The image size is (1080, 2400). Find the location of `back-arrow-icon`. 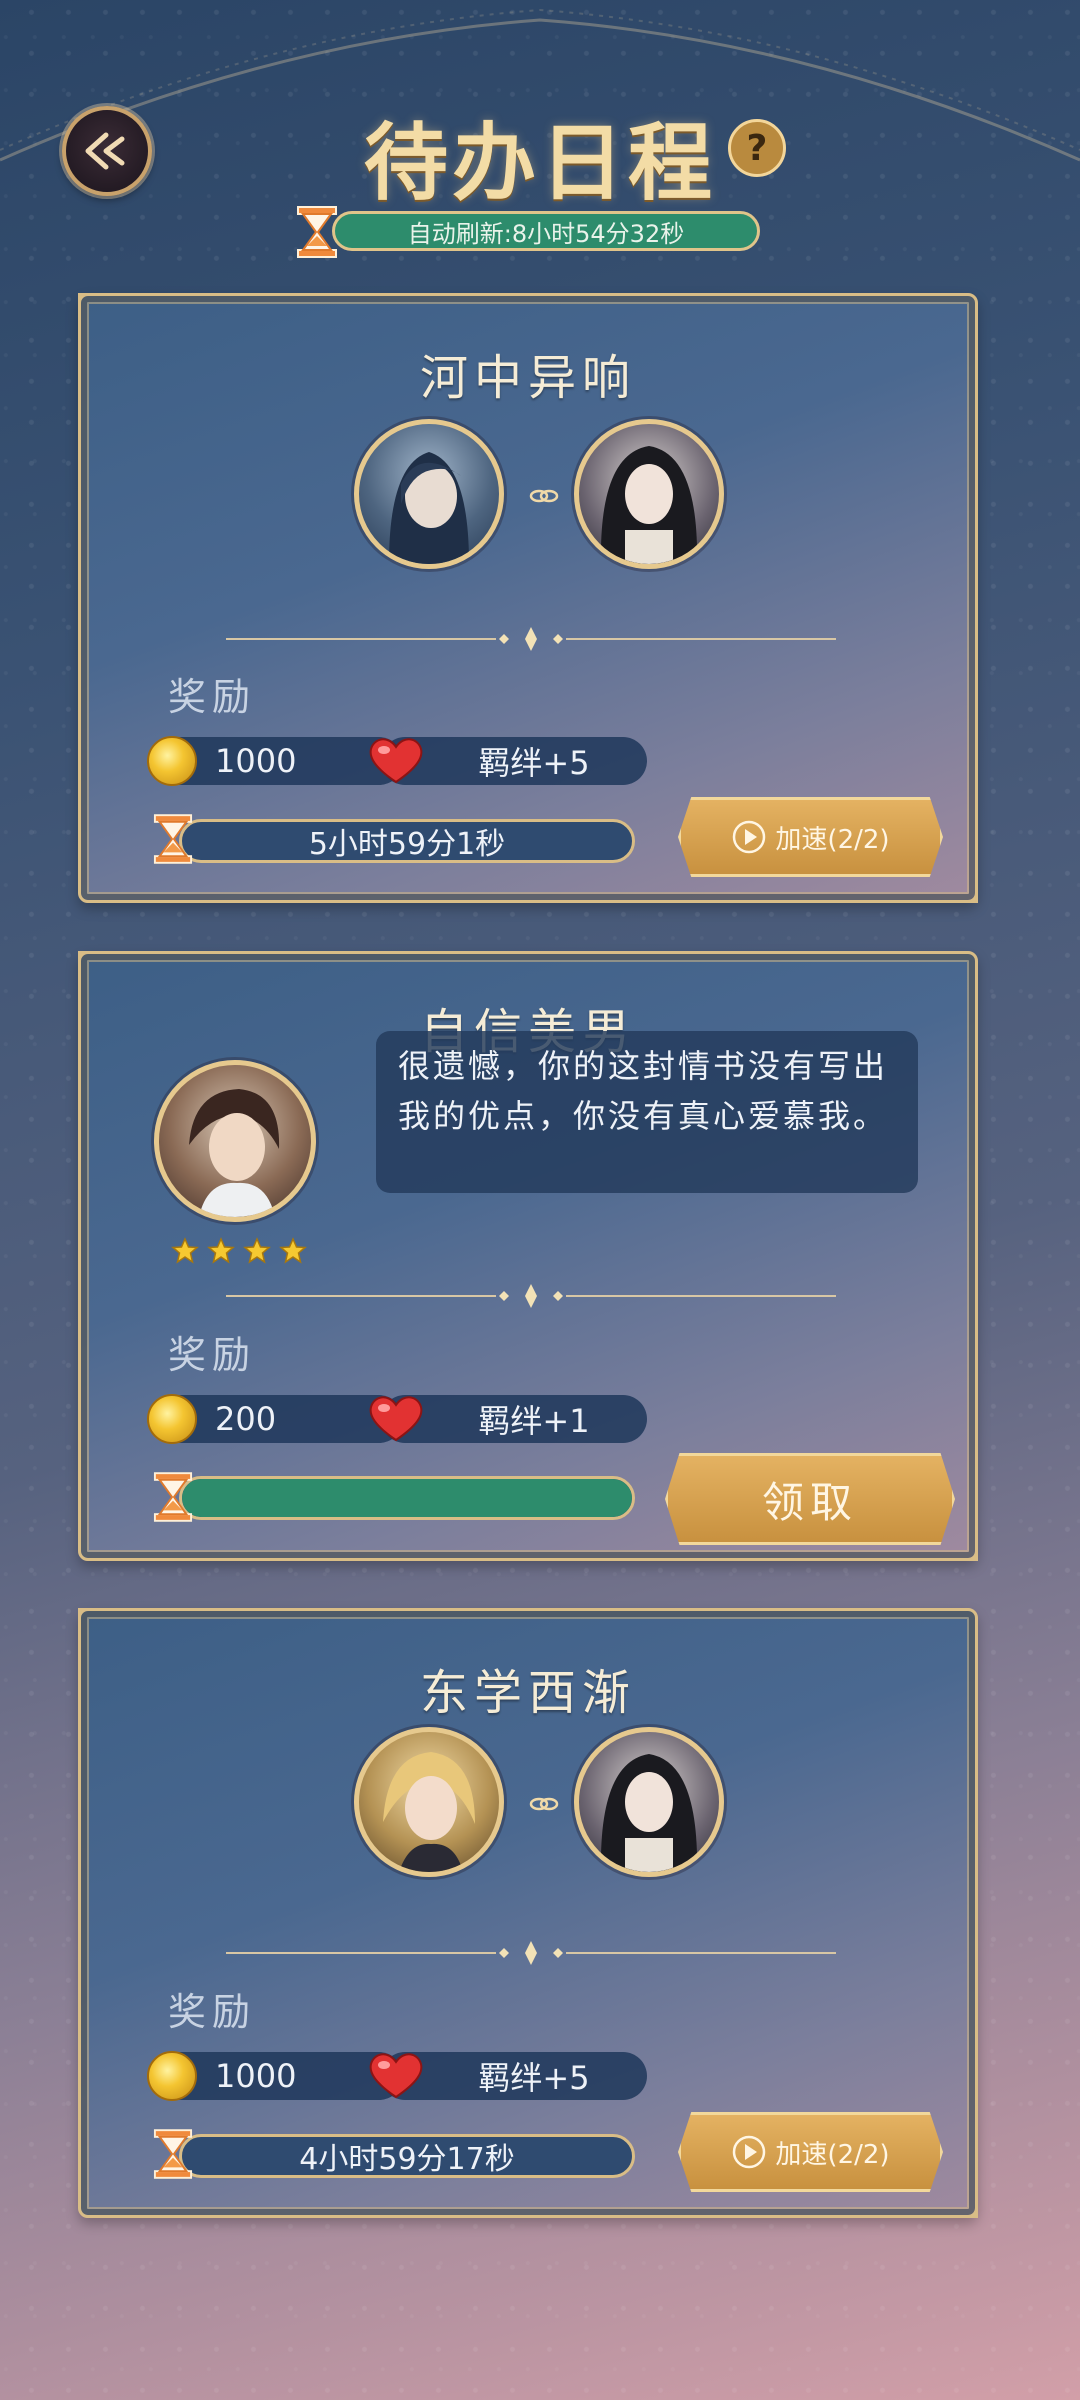

back-arrow-icon is located at coordinates (105, 151).